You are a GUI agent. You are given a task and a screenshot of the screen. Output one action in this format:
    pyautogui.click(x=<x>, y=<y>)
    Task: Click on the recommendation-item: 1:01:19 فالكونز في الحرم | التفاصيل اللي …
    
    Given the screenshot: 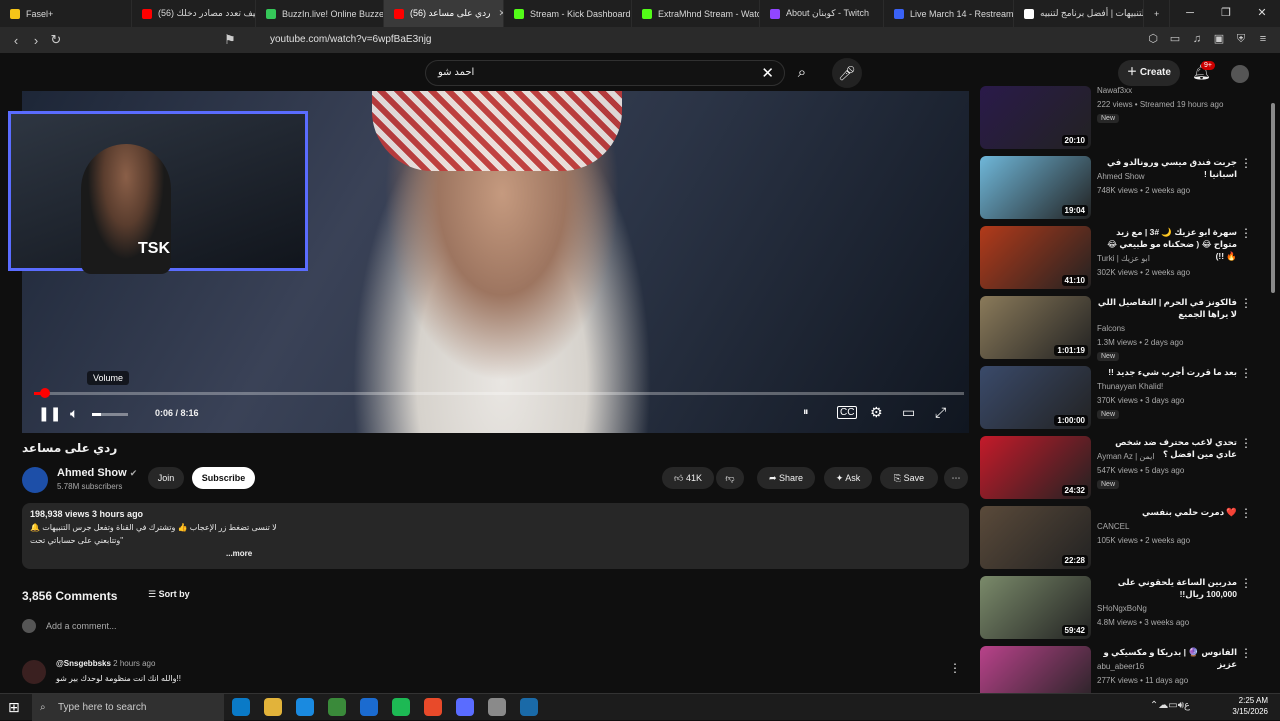 What is the action you would take?
    pyautogui.click(x=1123, y=328)
    